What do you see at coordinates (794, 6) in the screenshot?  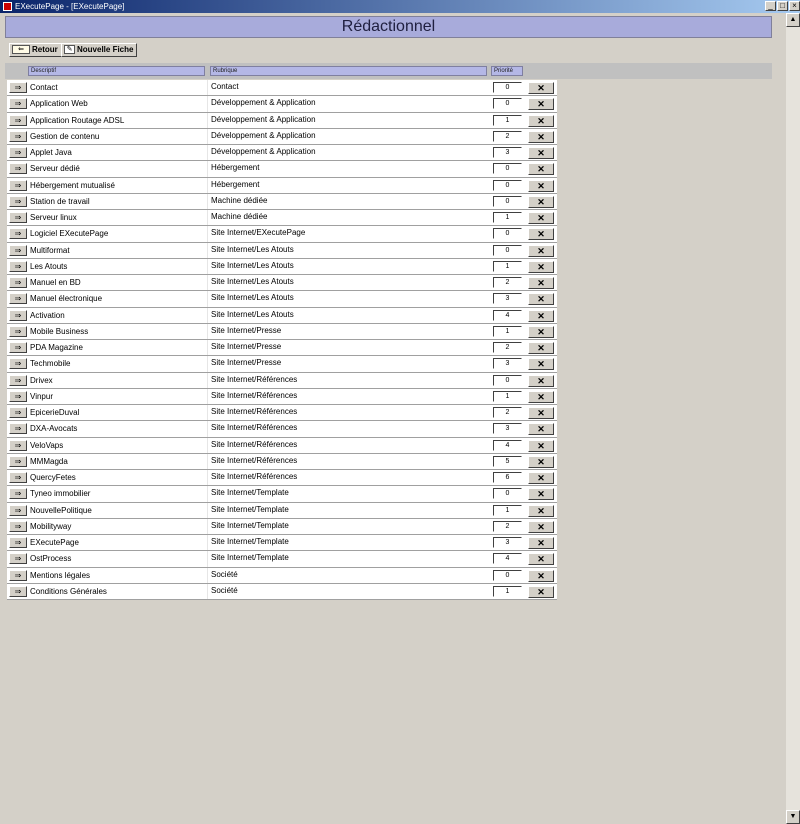 I see `close-button: ×` at bounding box center [794, 6].